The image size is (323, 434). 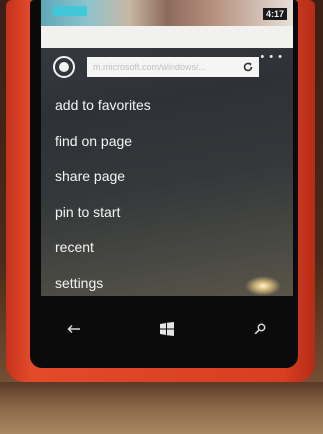 What do you see at coordinates (263, 286) in the screenshot?
I see `light-glare` at bounding box center [263, 286].